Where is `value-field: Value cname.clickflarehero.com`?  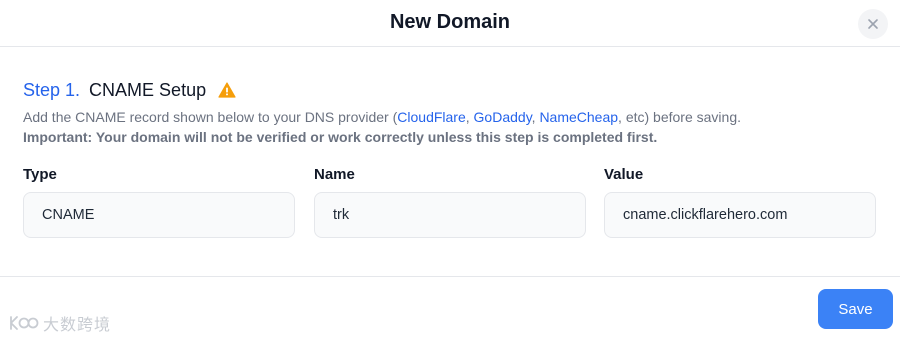
value-field: Value cname.clickflarehero.com is located at coordinates (740, 202).